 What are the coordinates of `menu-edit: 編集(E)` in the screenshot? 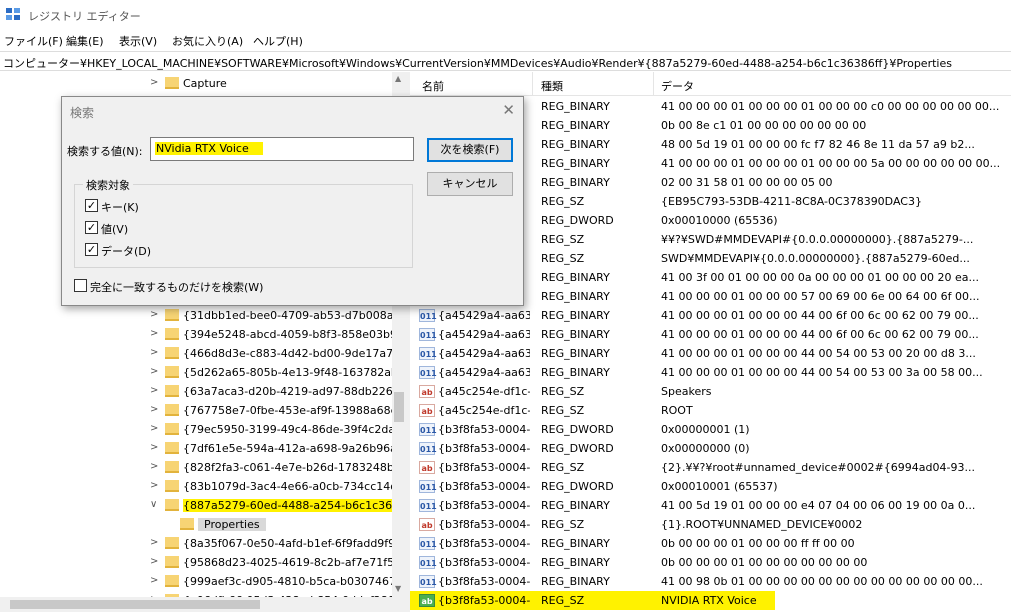 It's located at (85, 41).